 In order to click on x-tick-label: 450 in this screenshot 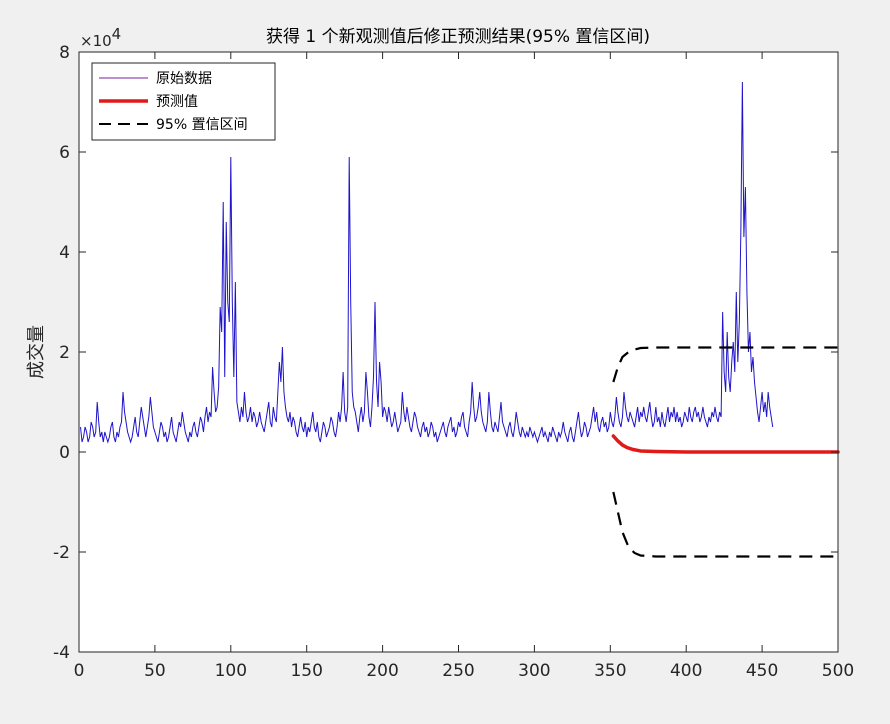, I will do `click(762, 671)`.